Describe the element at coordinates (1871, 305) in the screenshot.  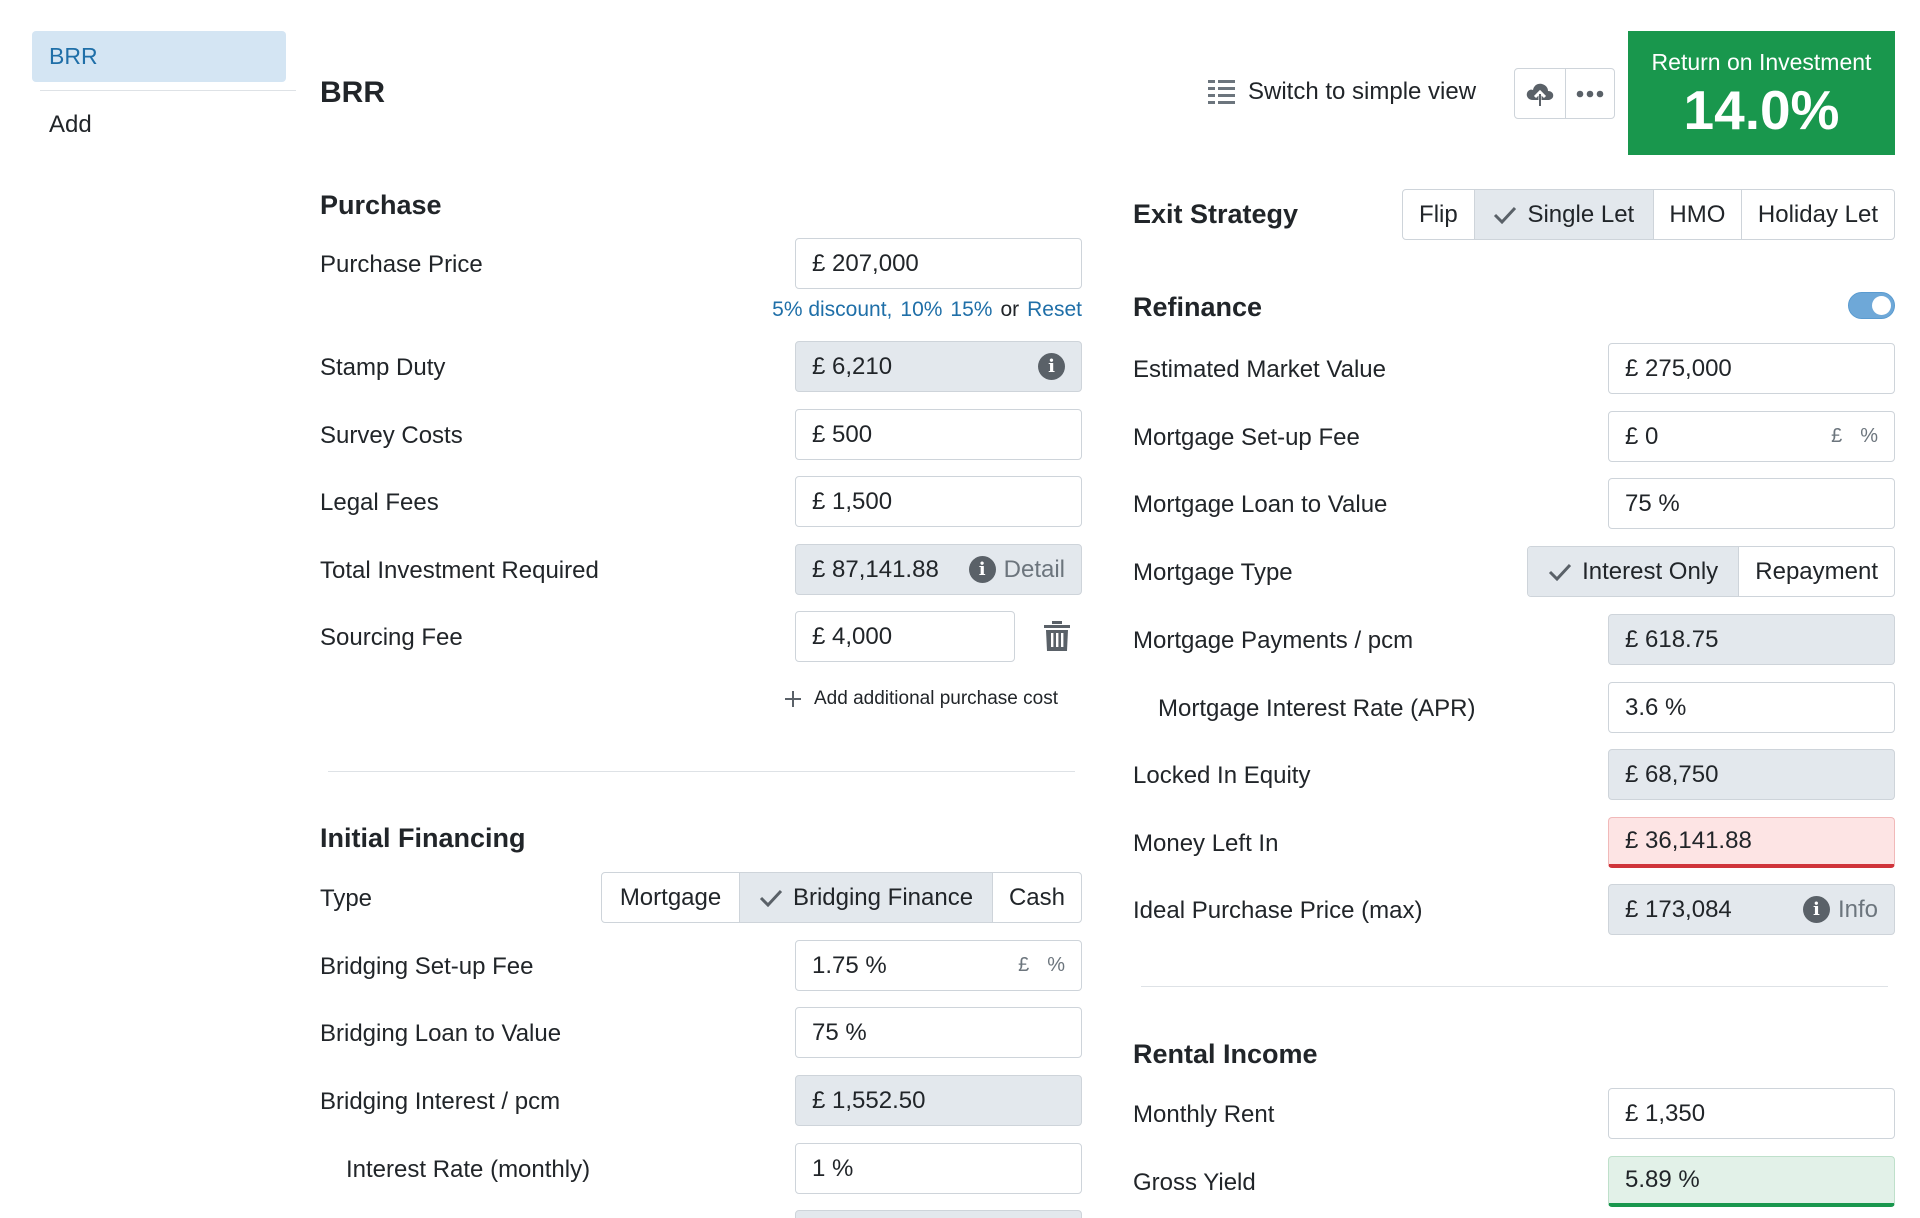
I see `refinance-toggle` at that location.